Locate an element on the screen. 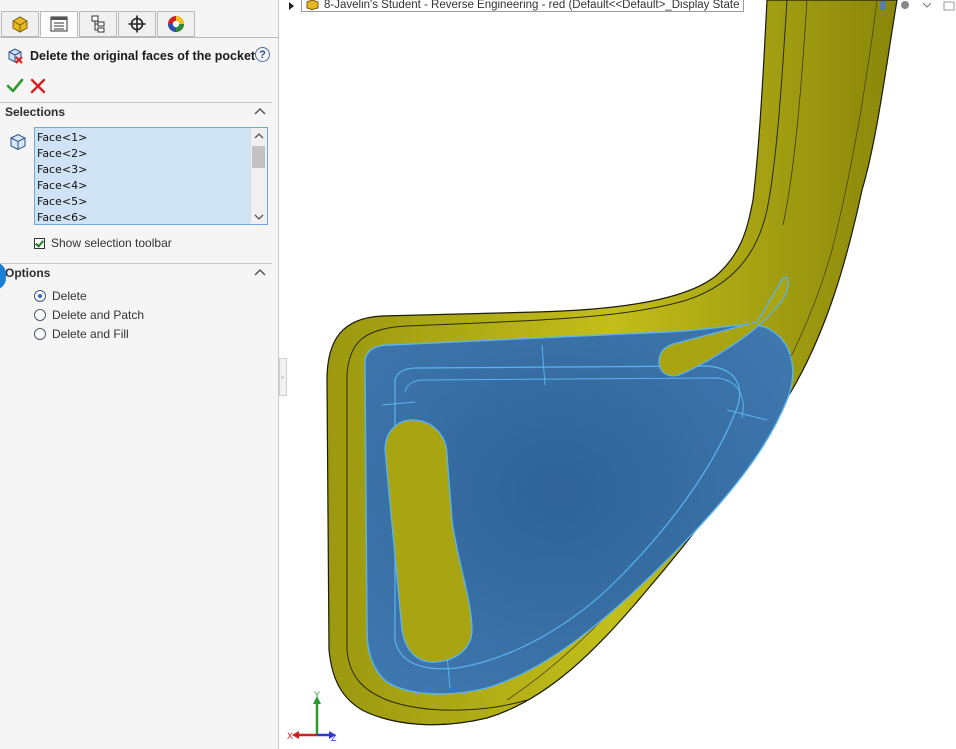 This screenshot has height=749, width=956. appearance-sphere-icon is located at coordinates (176, 24).